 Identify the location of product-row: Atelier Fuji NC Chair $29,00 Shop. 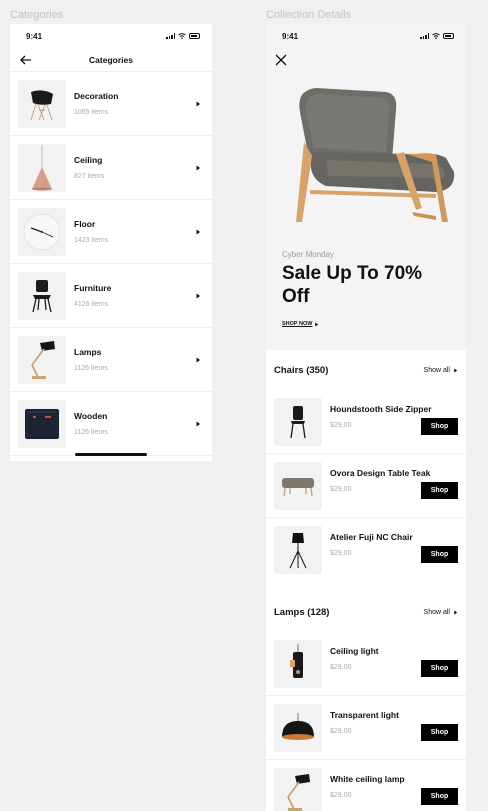
(366, 550).